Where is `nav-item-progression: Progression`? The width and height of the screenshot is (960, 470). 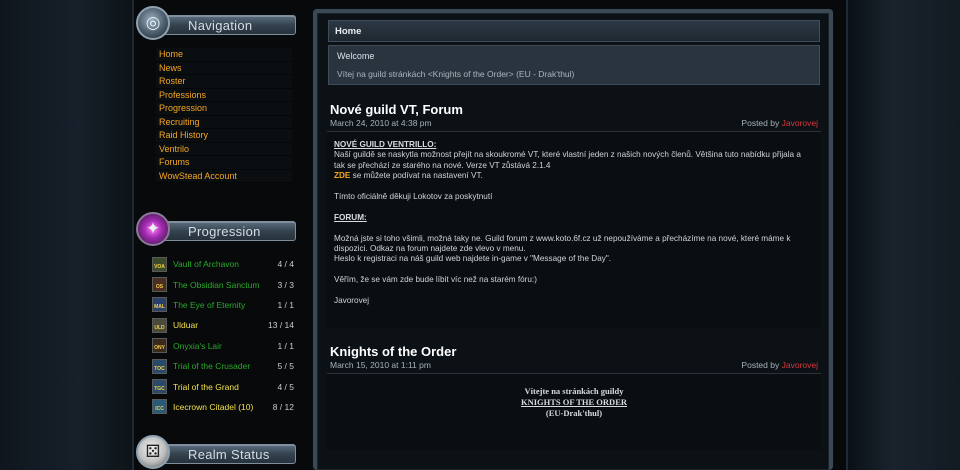 nav-item-progression: Progression is located at coordinates (224, 109).